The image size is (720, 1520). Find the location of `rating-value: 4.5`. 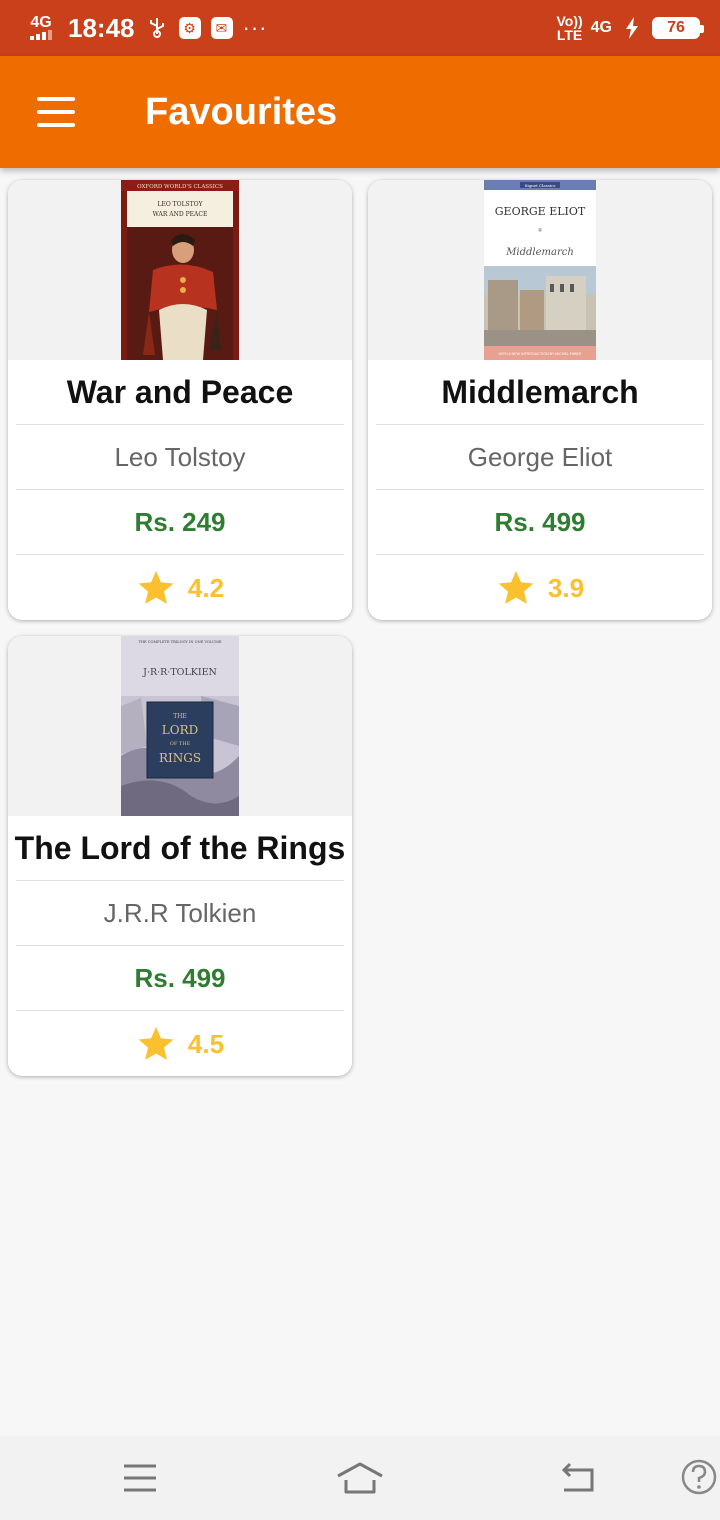

rating-value: 4.5 is located at coordinates (206, 1043).